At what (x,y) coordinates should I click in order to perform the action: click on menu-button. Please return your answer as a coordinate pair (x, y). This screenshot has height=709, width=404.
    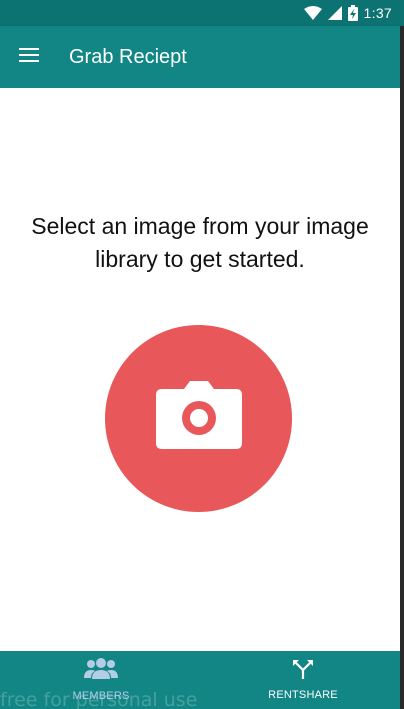
    Looking at the image, I should click on (29, 57).